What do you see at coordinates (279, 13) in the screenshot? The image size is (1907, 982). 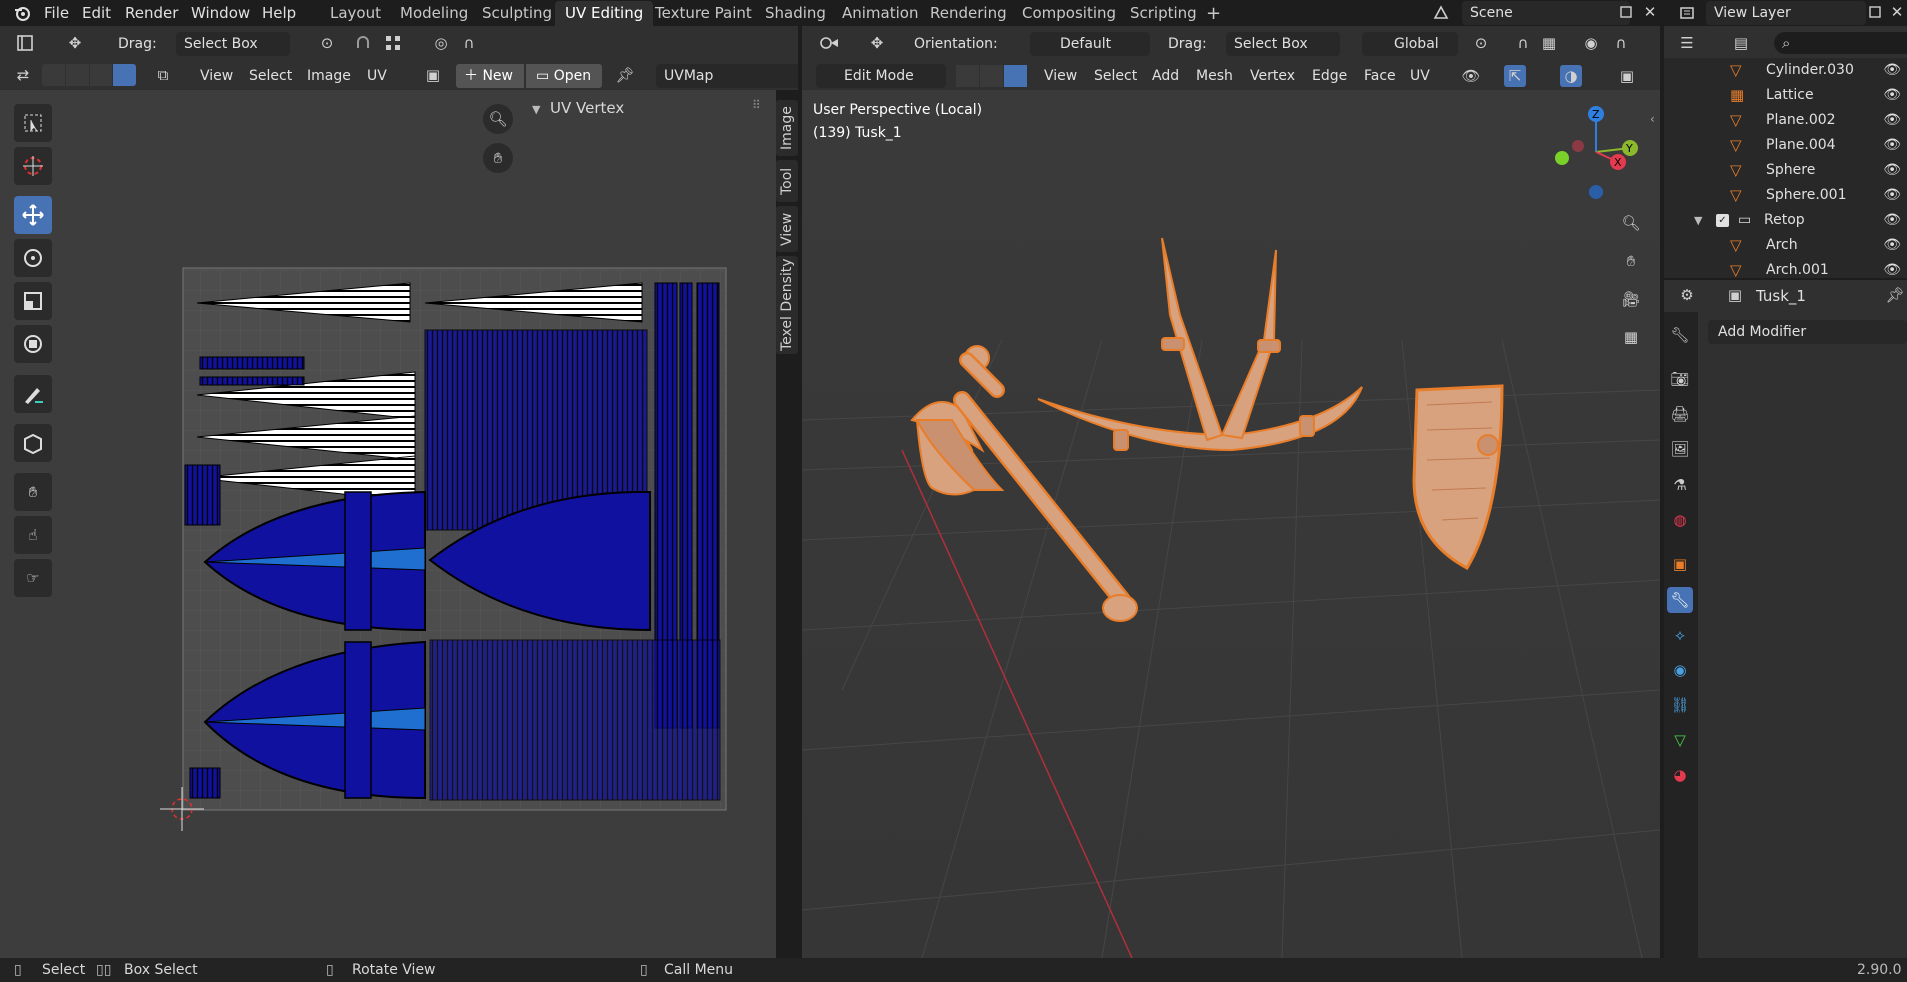 I see `menu-help: Help` at bounding box center [279, 13].